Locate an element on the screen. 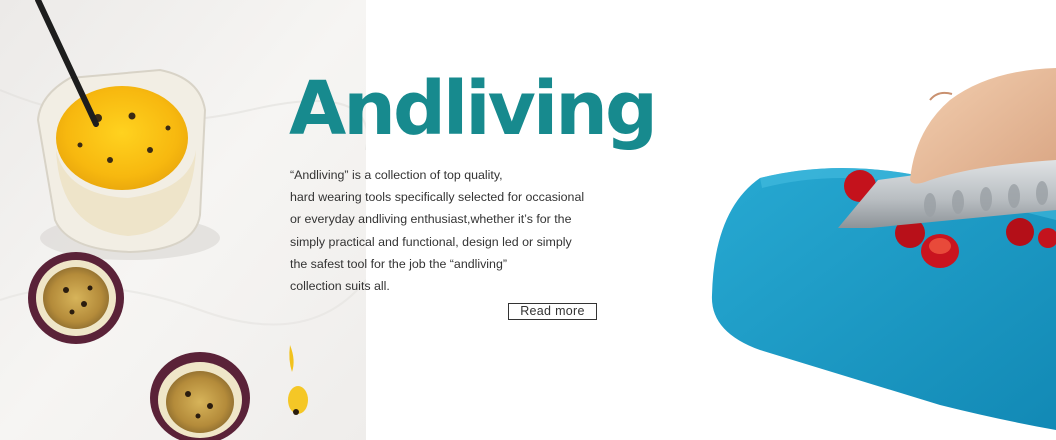 This screenshot has height=440, width=1056. description-line: collection suits all. is located at coordinates (340, 286).